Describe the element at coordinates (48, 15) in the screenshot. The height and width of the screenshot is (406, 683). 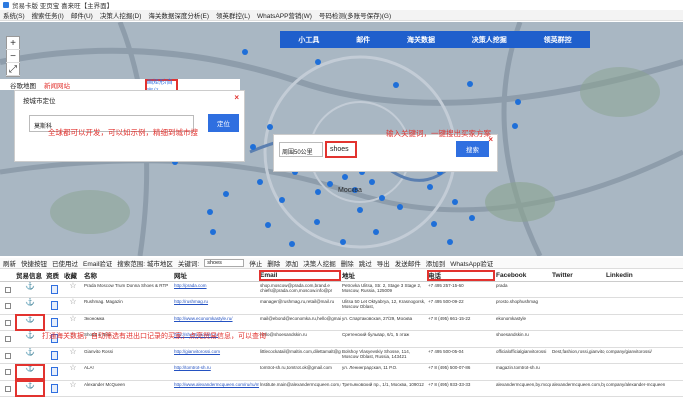
I see `menu-search-task: 搜索任务(I)` at that location.